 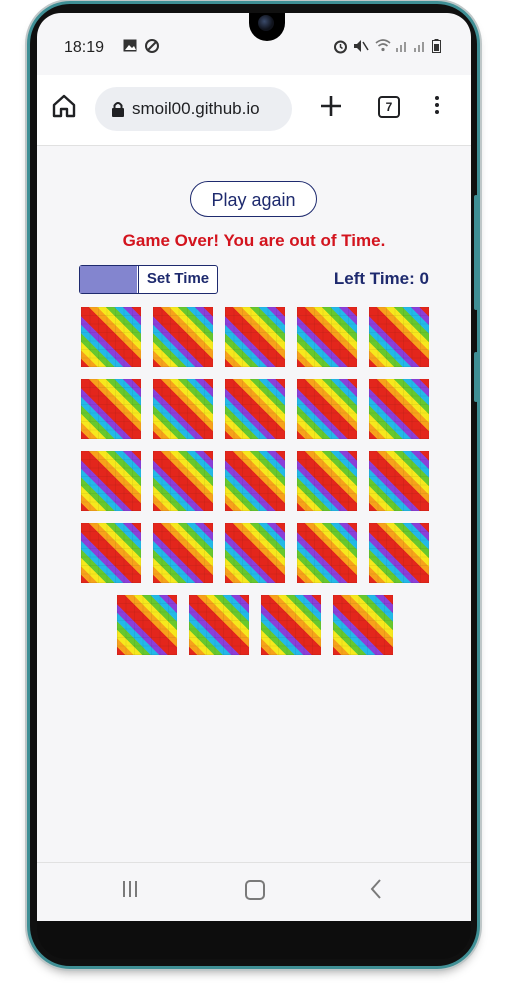 I want to click on wifi-icon, so click(x=383, y=47).